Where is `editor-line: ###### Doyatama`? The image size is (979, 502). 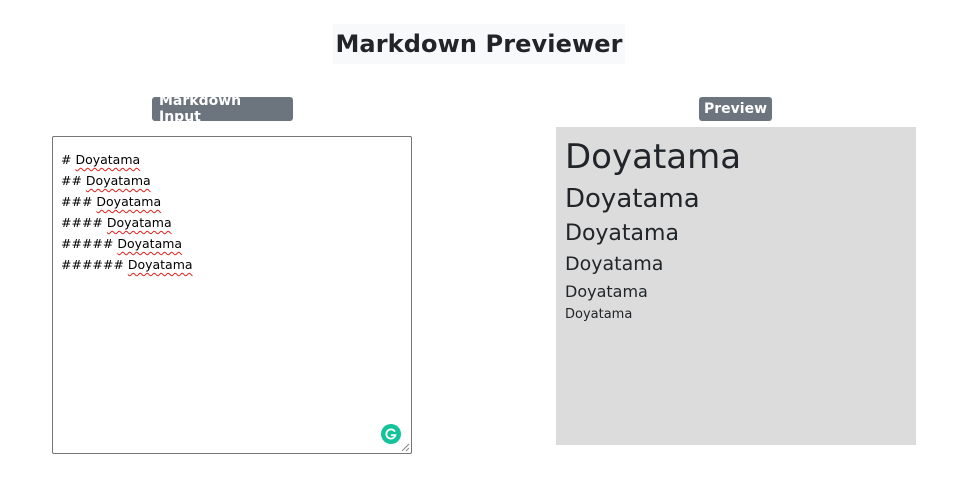 editor-line: ###### Doyatama is located at coordinates (232, 264).